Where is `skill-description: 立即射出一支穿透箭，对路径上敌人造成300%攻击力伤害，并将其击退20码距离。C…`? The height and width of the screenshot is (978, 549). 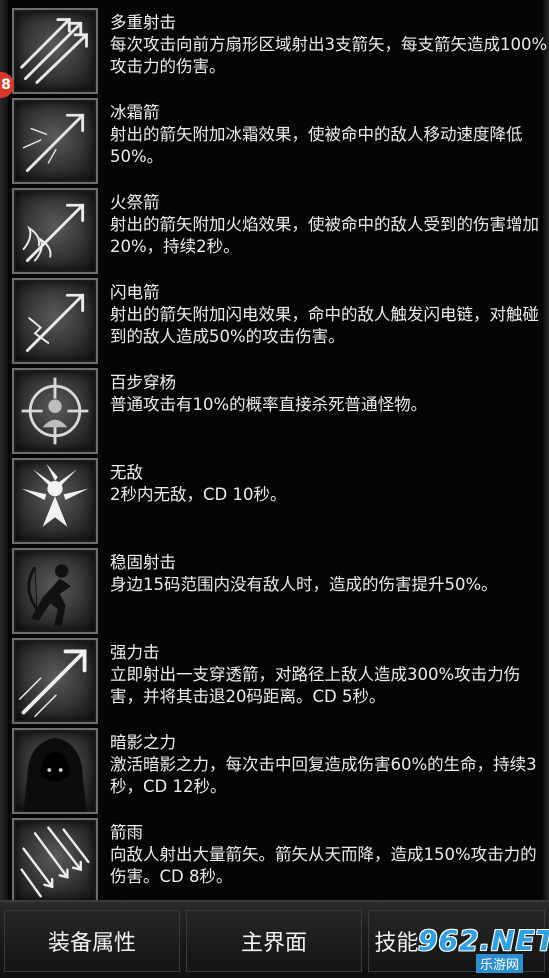
skill-description: 立即射出一支穿透箭，对路径上敌人造成300%攻击力伤害，并将其击退20码距离。C… is located at coordinates (315, 685).